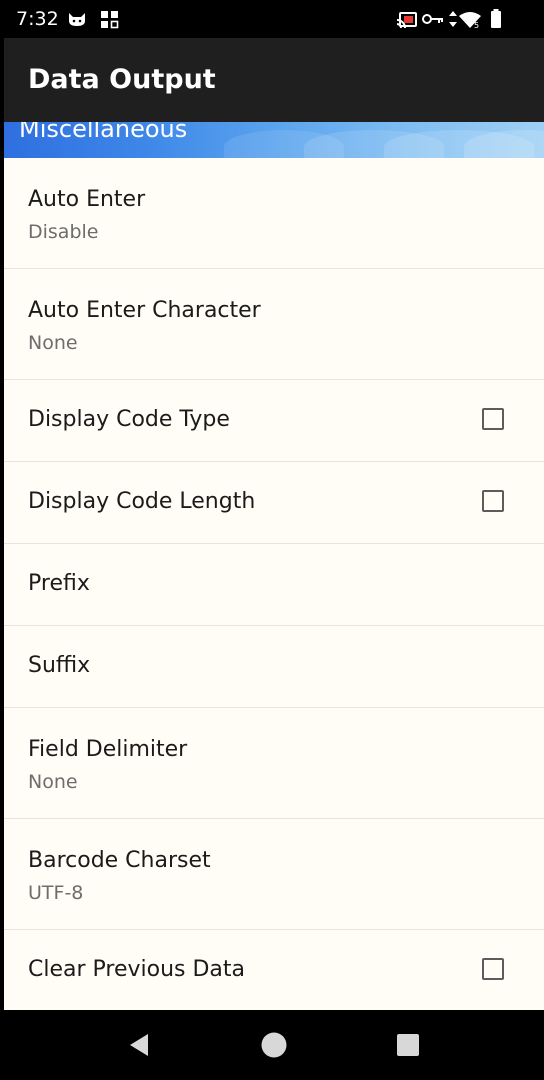 This screenshot has width=544, height=1080. Describe the element at coordinates (139, 1047) in the screenshot. I see `back-icon` at that location.